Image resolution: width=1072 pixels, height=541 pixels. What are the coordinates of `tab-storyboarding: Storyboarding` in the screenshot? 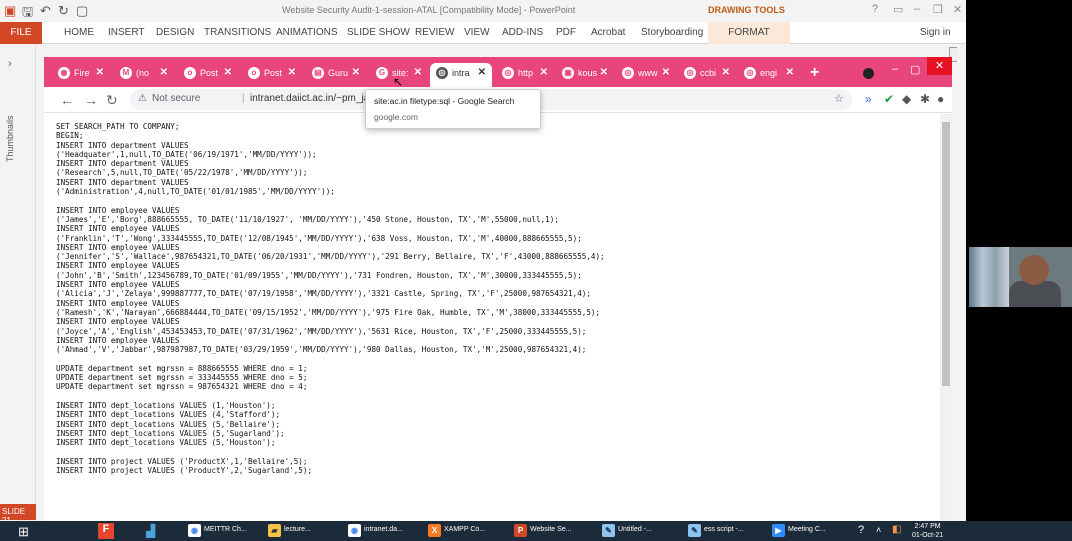 It's located at (672, 32).